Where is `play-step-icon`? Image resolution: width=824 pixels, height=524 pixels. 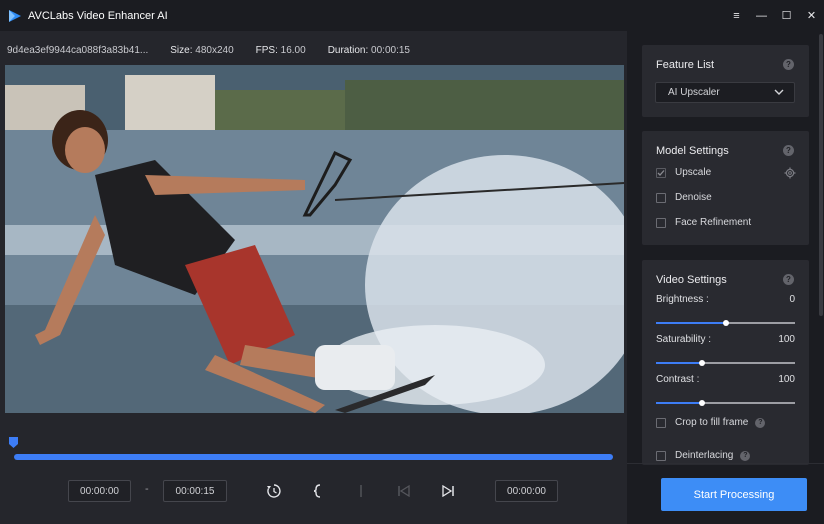
play-step-icon is located at coordinates (448, 491).